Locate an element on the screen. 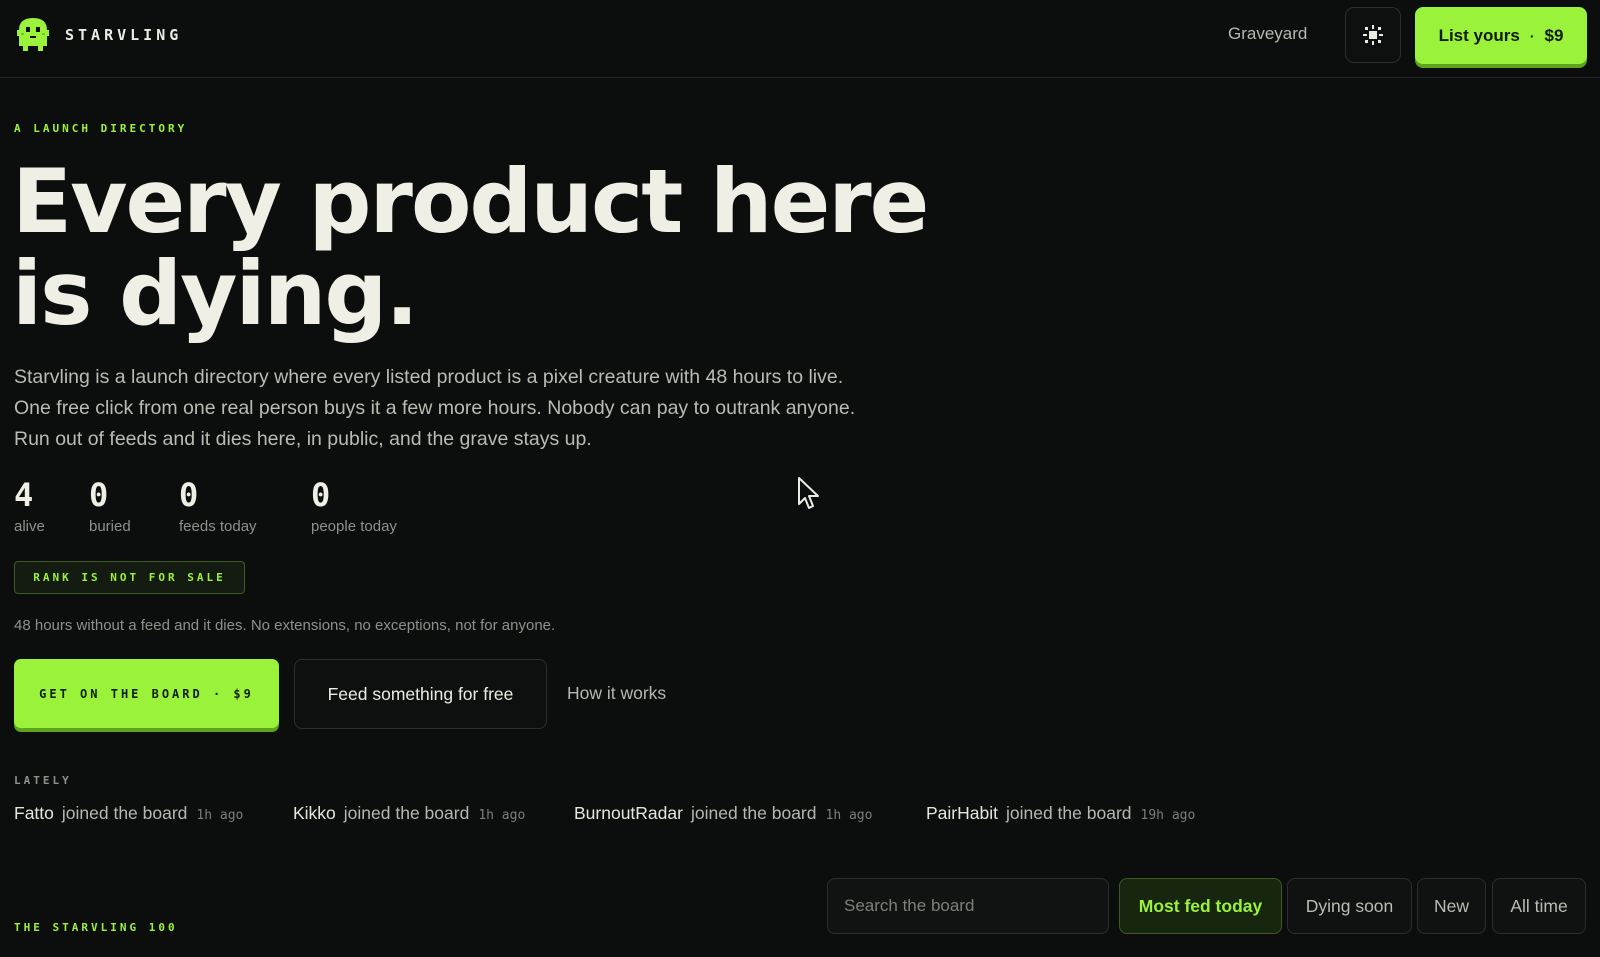  activity-product-name: Fatto is located at coordinates (34, 813).